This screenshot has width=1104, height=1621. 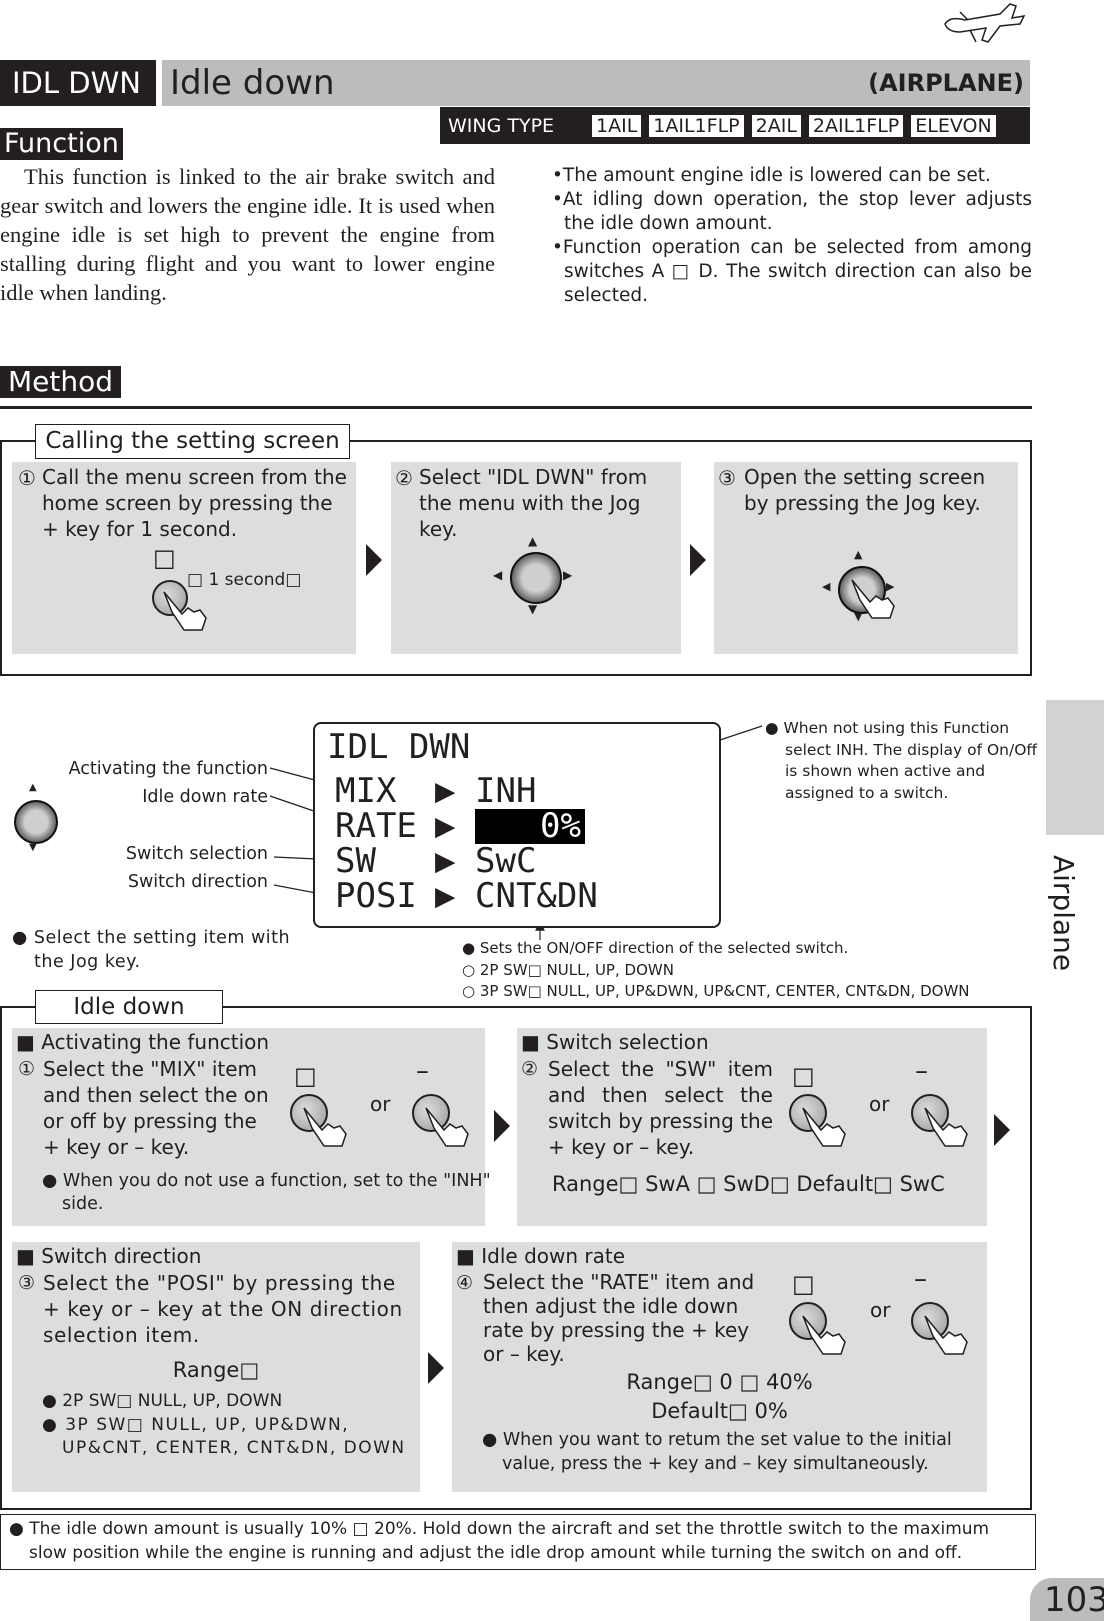 I want to click on function-code-badge: IDL DWN, so click(x=78, y=83).